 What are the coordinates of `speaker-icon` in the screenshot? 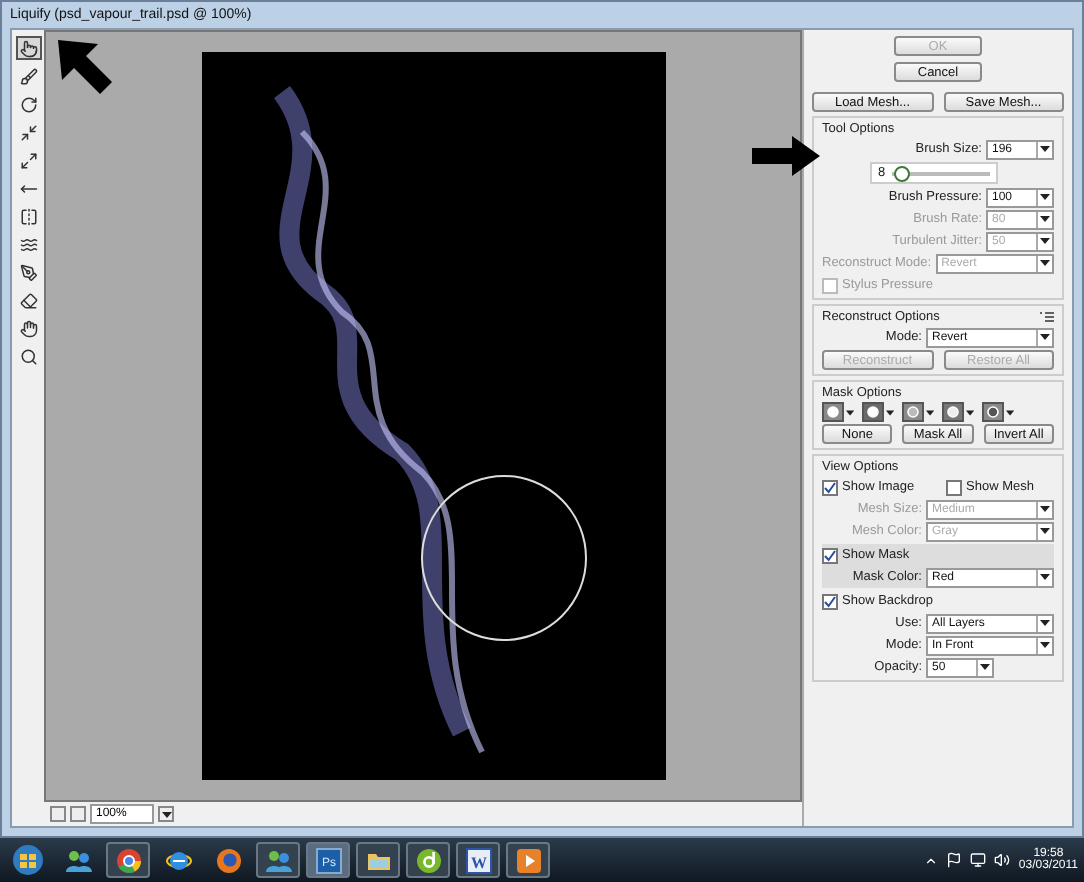 It's located at (1002, 860).